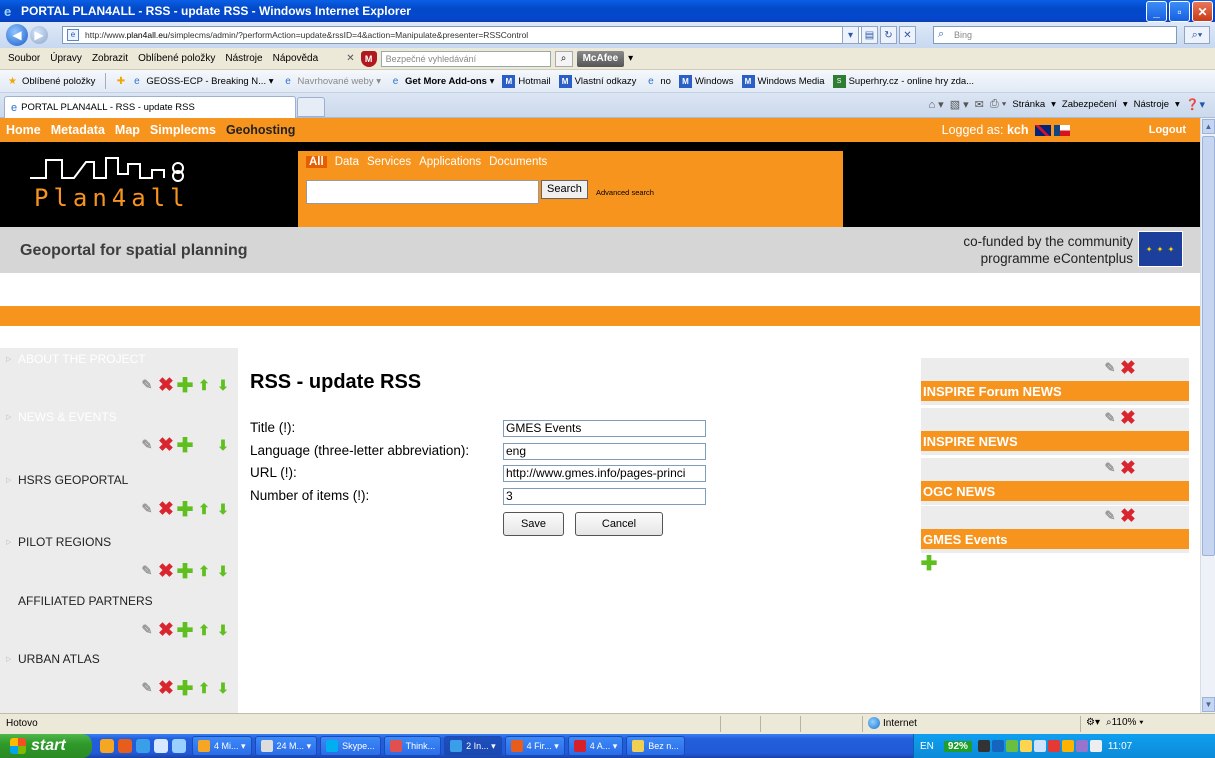 The image size is (1215, 758). Describe the element at coordinates (1093, 722) in the screenshot. I see `protected-mode-icon: ⚙▾` at that location.